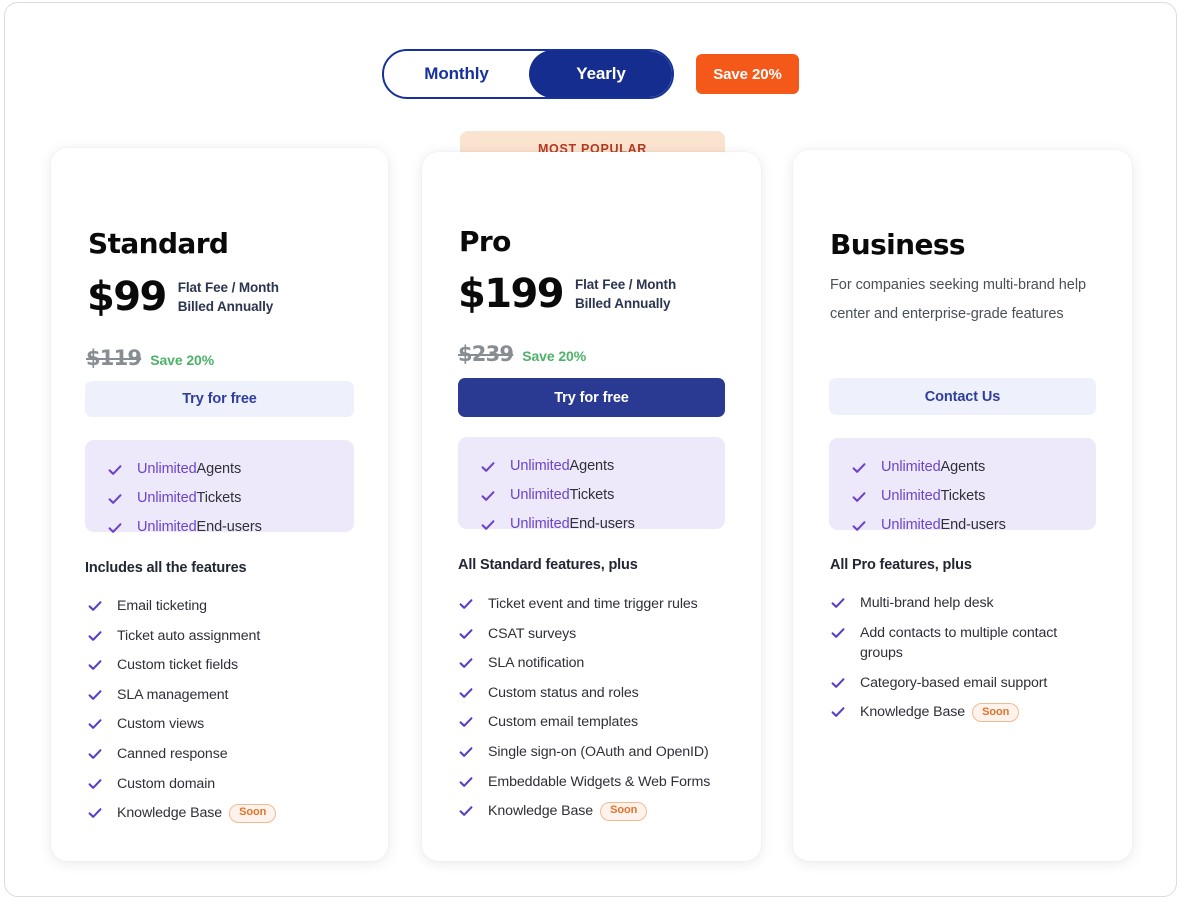 Image resolution: width=1181 pixels, height=901 pixels. What do you see at coordinates (927, 603) in the screenshot?
I see `feature-label: Multi-brand help desk` at bounding box center [927, 603].